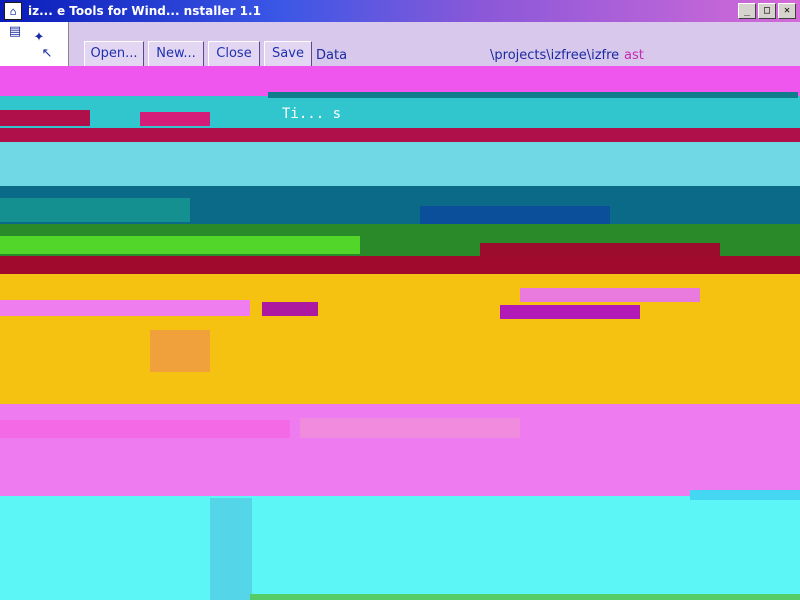 This screenshot has width=800, height=600. I want to click on toolbar-icon-area: ▤ ✦ ↖, so click(34, 44).